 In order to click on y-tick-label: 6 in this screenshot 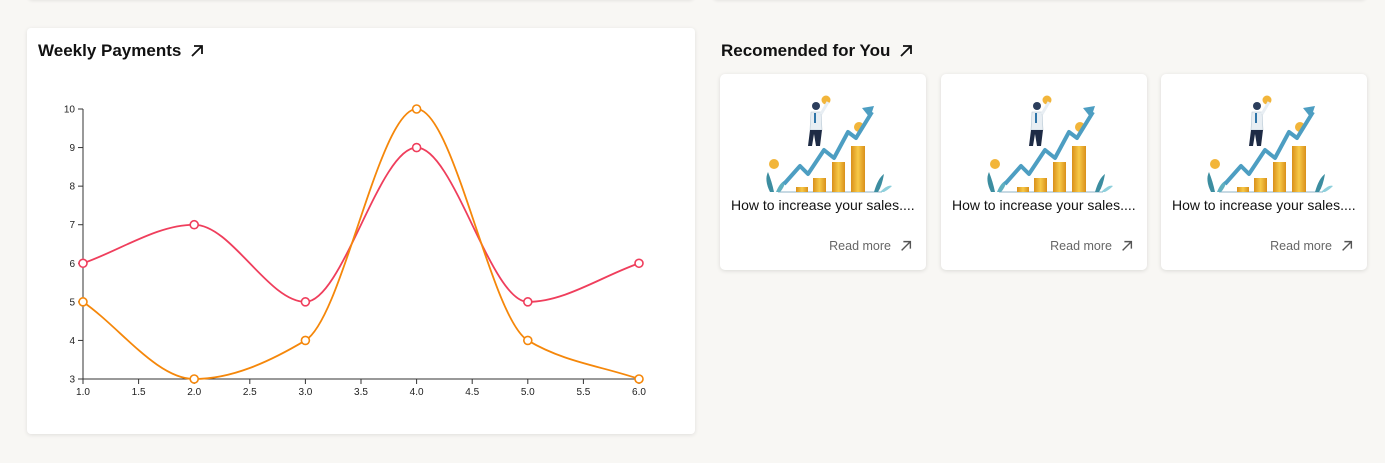, I will do `click(72, 264)`.